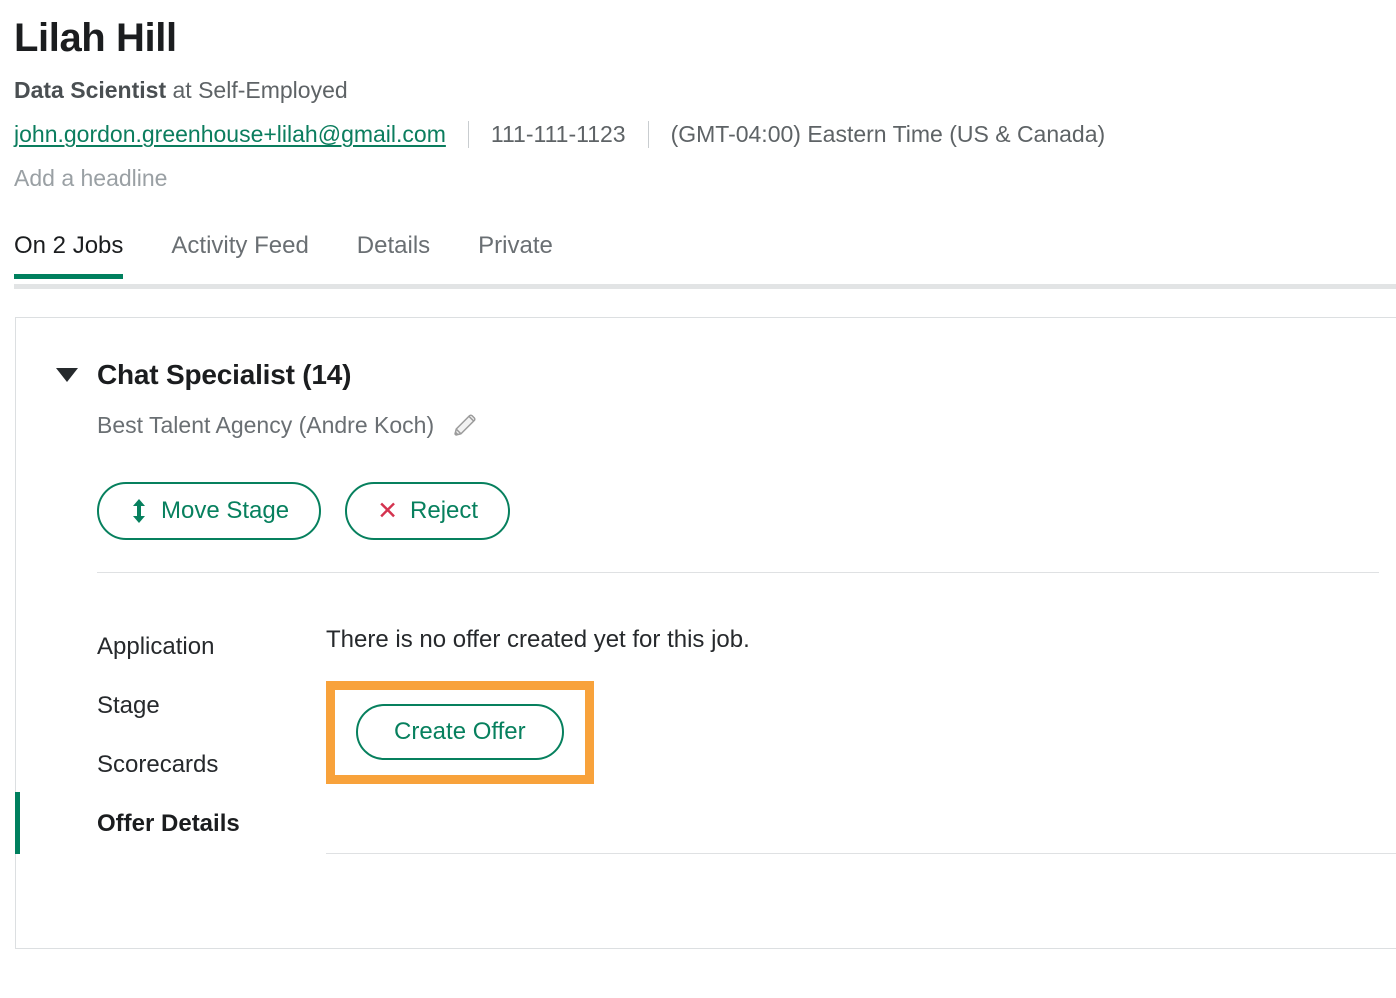 This screenshot has height=998, width=1396. Describe the element at coordinates (273, 90) in the screenshot. I see `candidate-company: Self-Employed` at that location.